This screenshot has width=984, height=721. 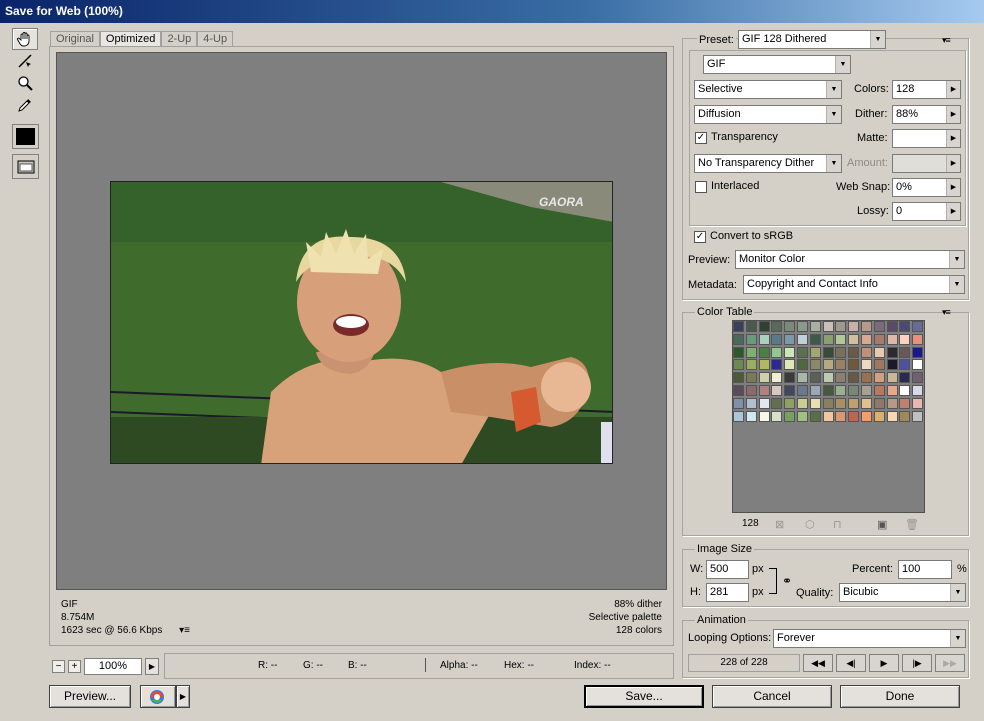 What do you see at coordinates (58, 666) in the screenshot?
I see `zoom-out-button: −` at bounding box center [58, 666].